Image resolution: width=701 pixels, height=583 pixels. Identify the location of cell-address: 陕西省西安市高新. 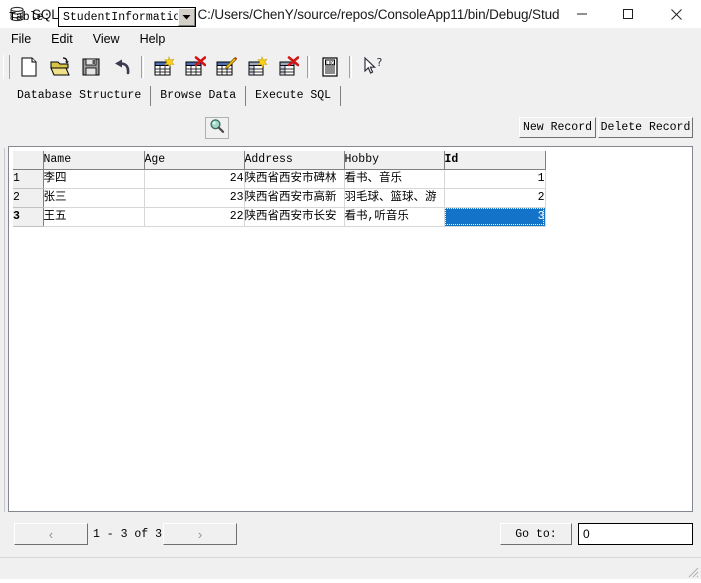
(294, 198).